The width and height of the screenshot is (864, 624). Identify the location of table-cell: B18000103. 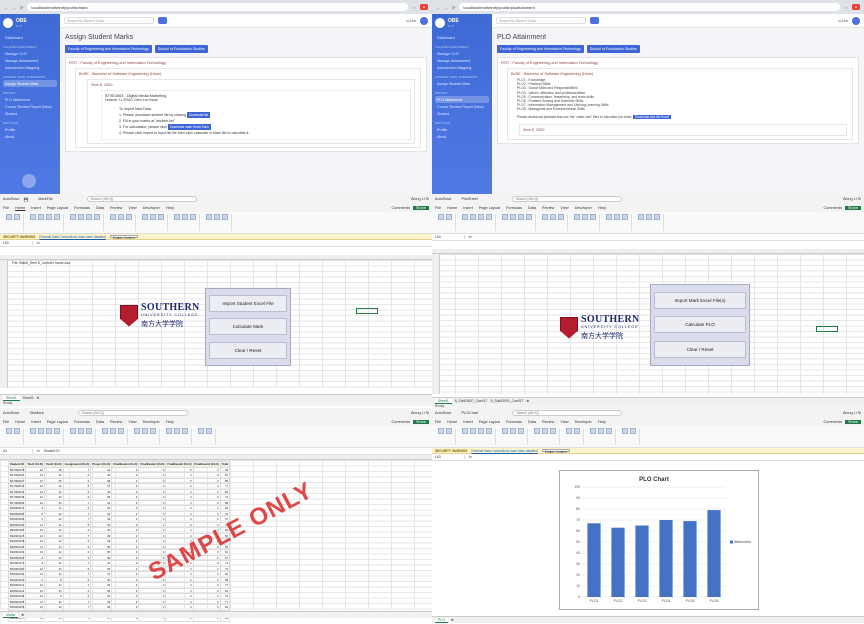
(17, 524).